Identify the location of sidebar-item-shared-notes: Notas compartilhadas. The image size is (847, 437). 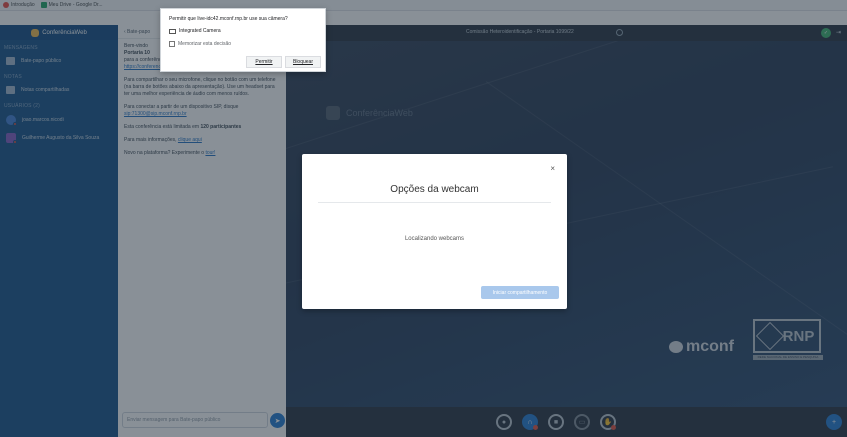
(59, 90).